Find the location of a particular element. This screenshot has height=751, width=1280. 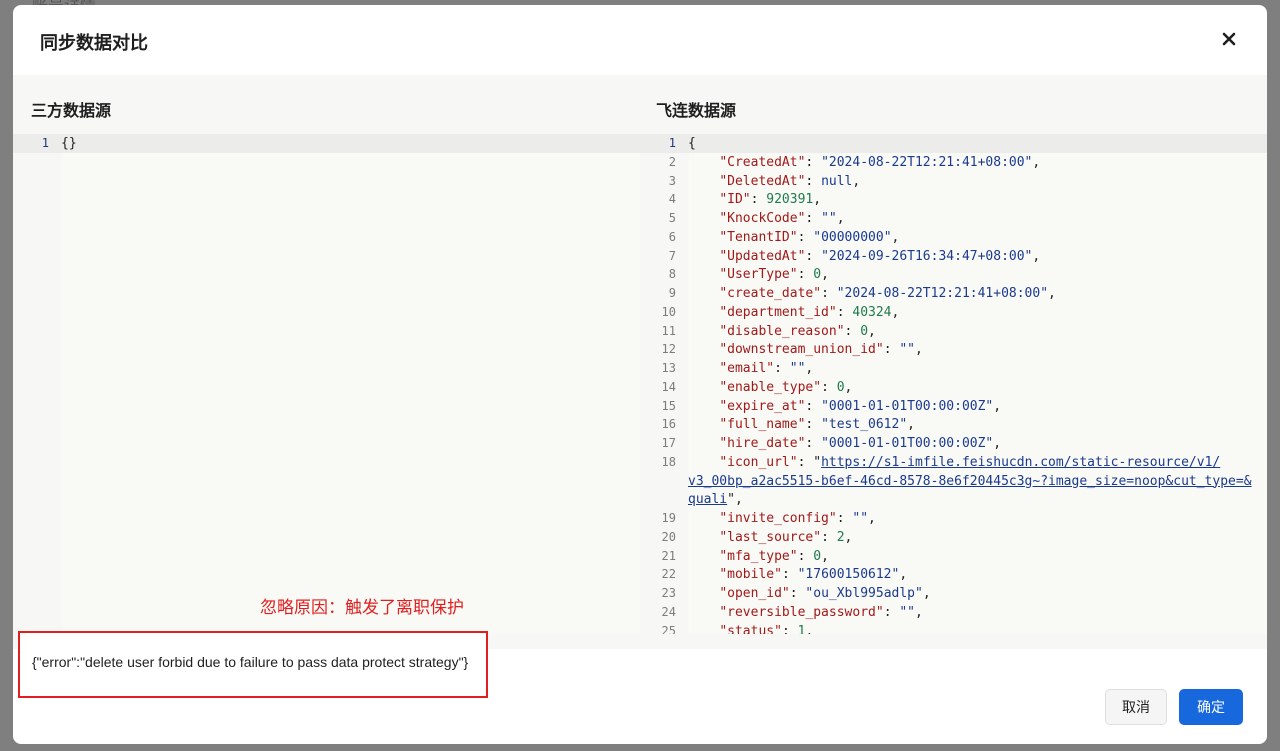

code-text: { is located at coordinates (692, 143).